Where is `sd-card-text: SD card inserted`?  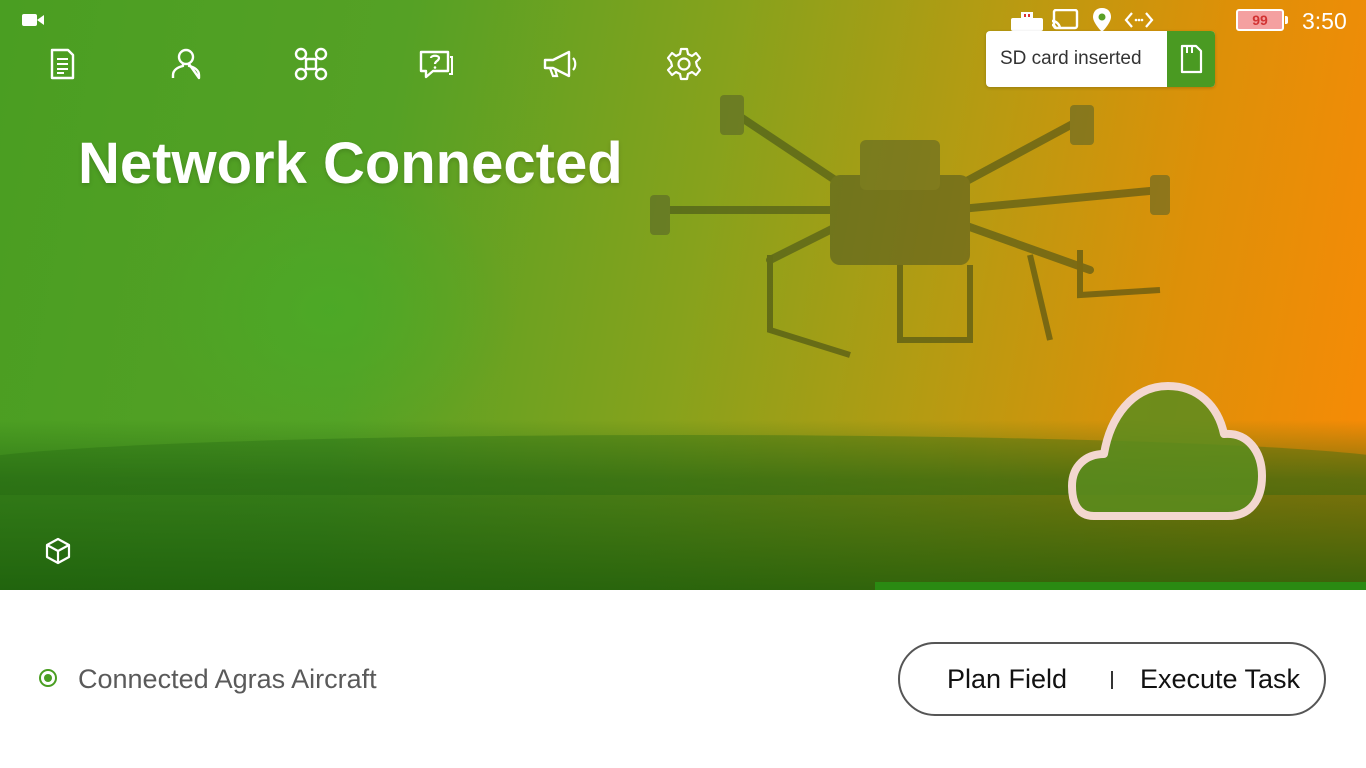
sd-card-text: SD card inserted is located at coordinates (1071, 58).